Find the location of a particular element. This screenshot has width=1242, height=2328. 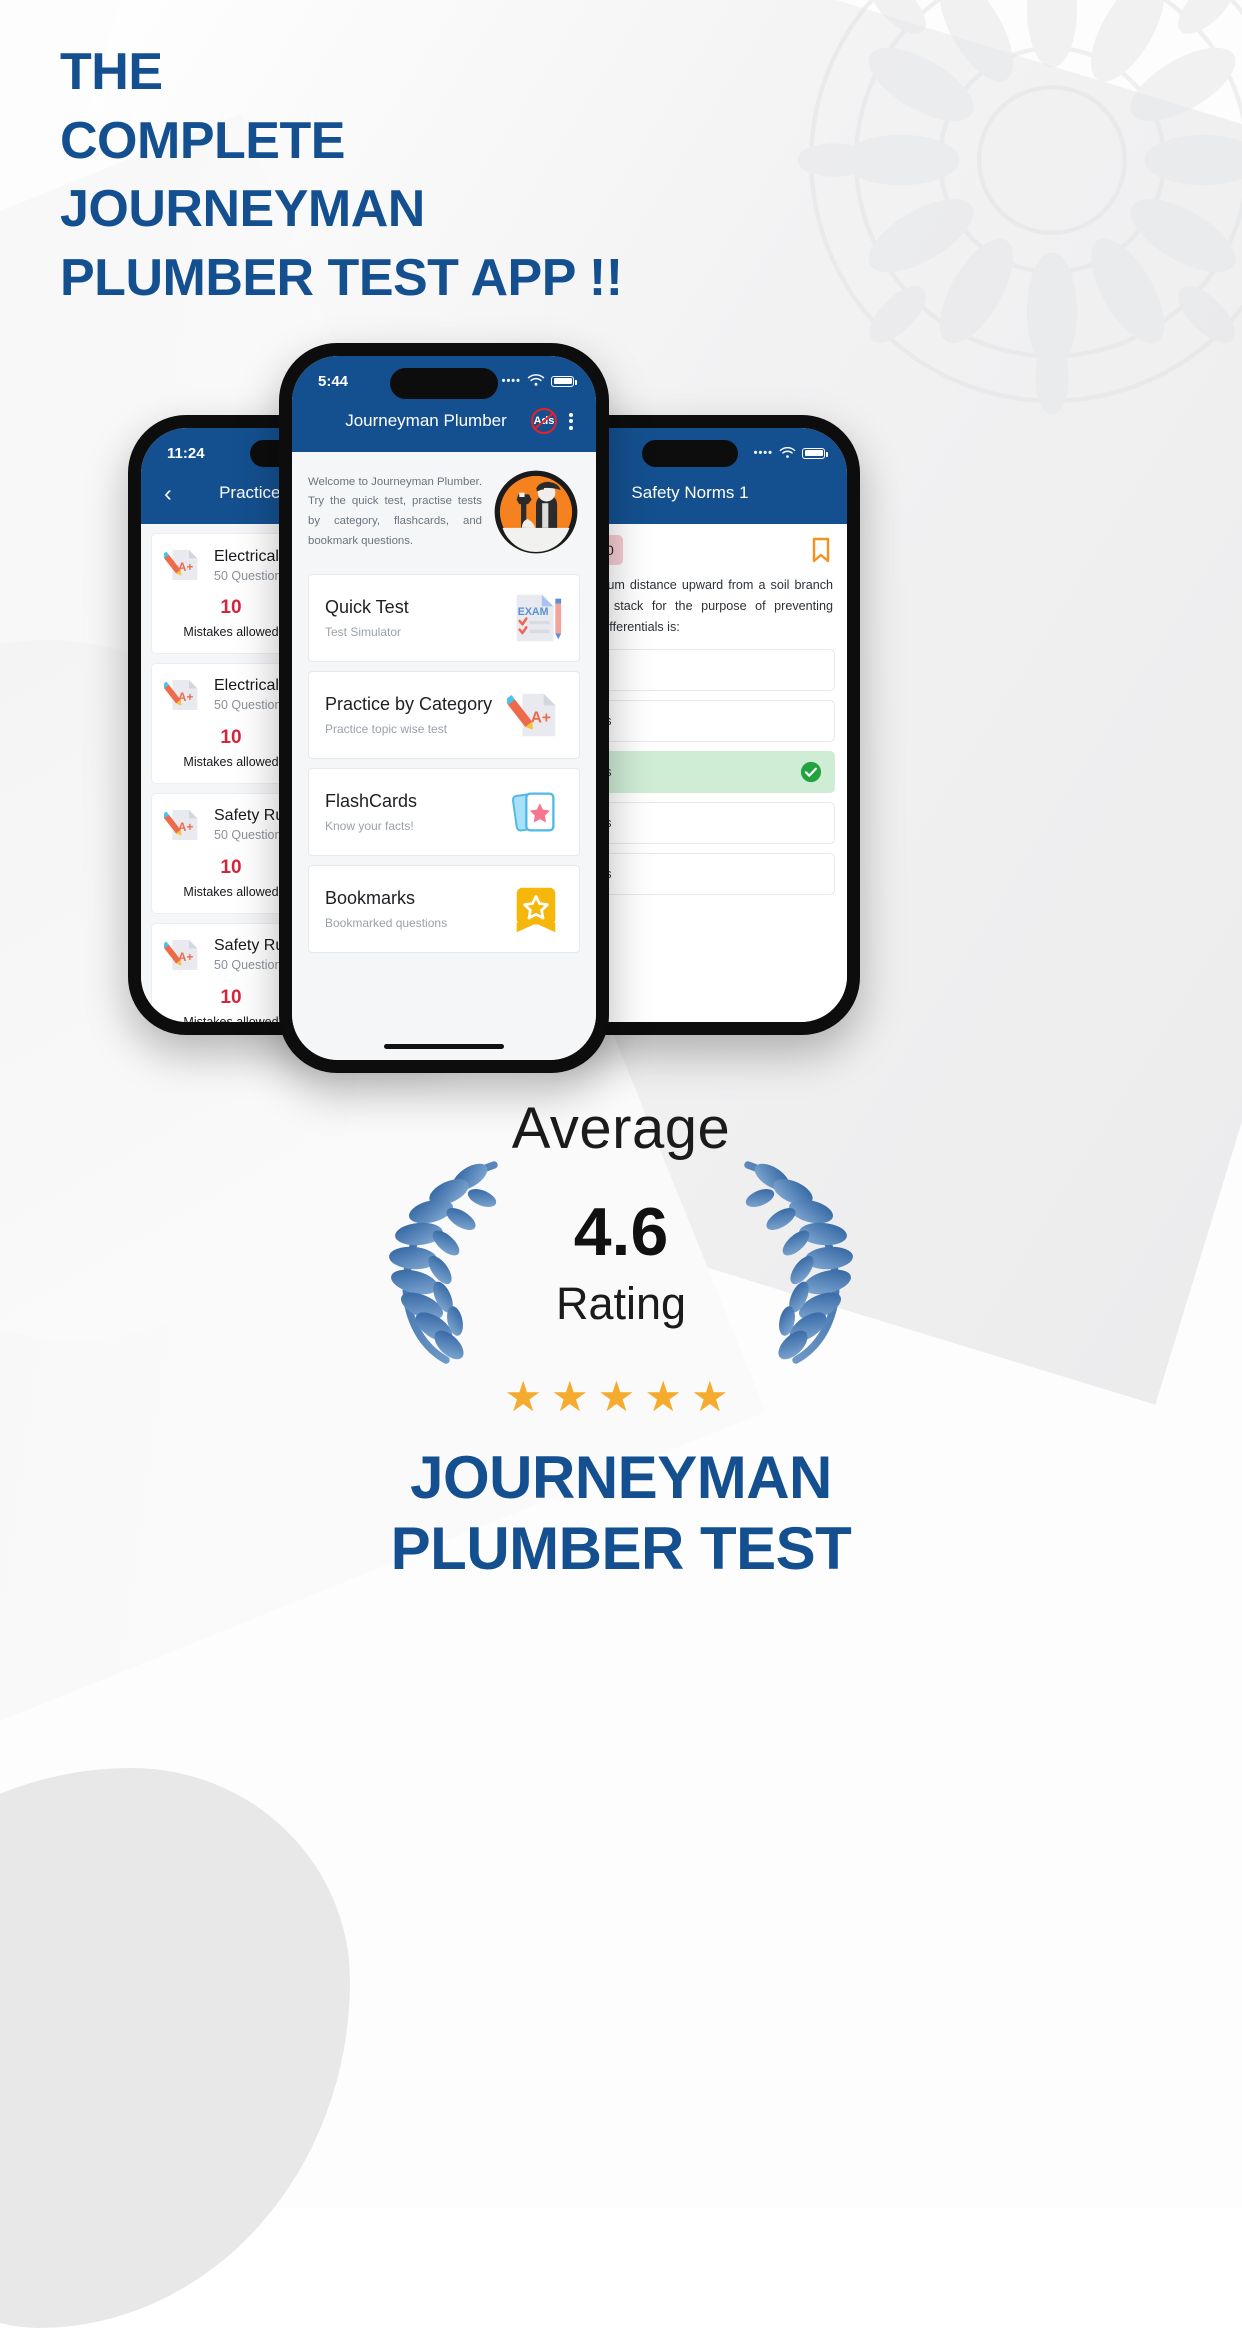

headline-line-3: JOURNEYMAN is located at coordinates (242, 209).